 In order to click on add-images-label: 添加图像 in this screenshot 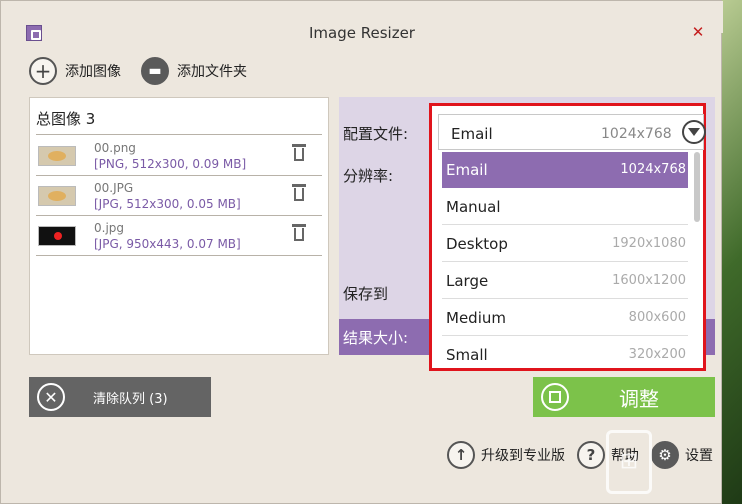, I will do `click(93, 72)`.